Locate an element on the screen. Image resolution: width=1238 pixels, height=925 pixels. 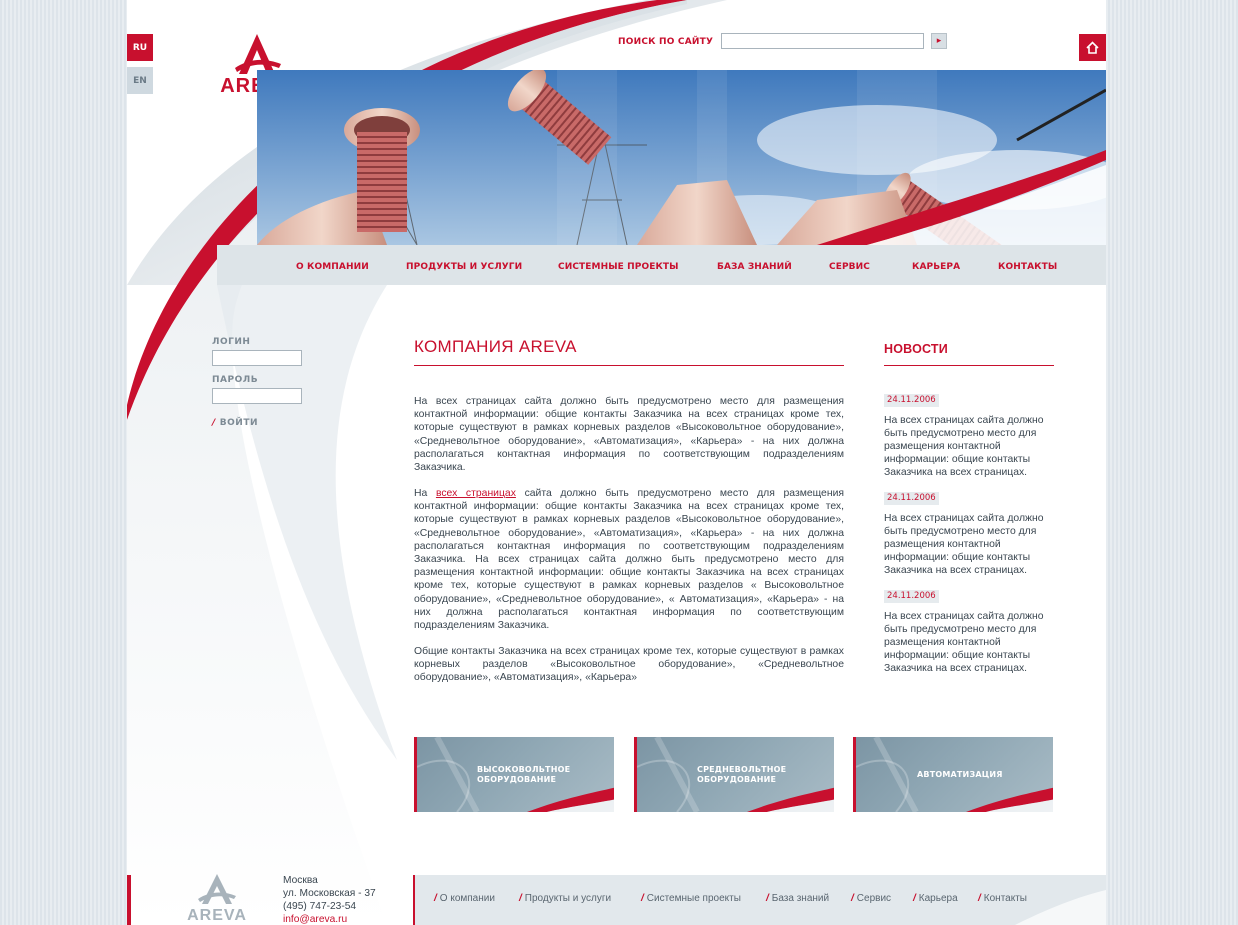
login-button-label: ВОЙТИ is located at coordinates (239, 423).